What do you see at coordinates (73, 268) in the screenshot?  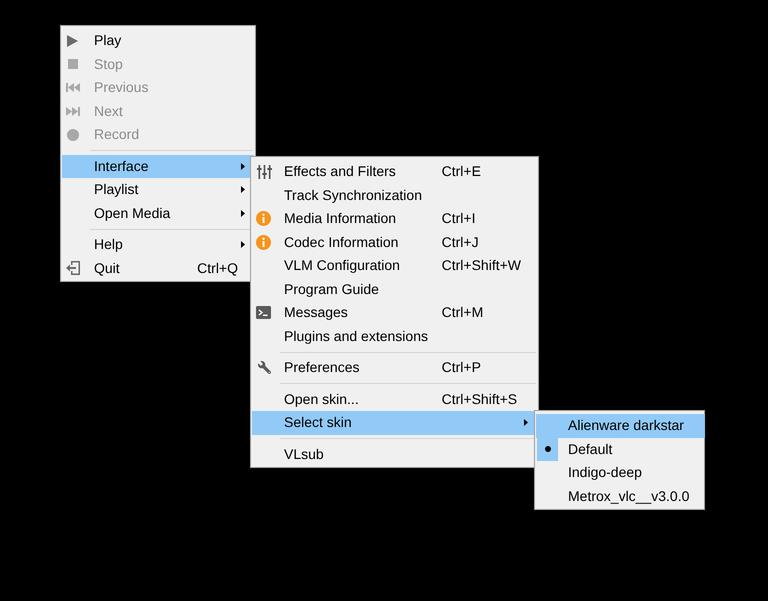 I see `exit-icon` at bounding box center [73, 268].